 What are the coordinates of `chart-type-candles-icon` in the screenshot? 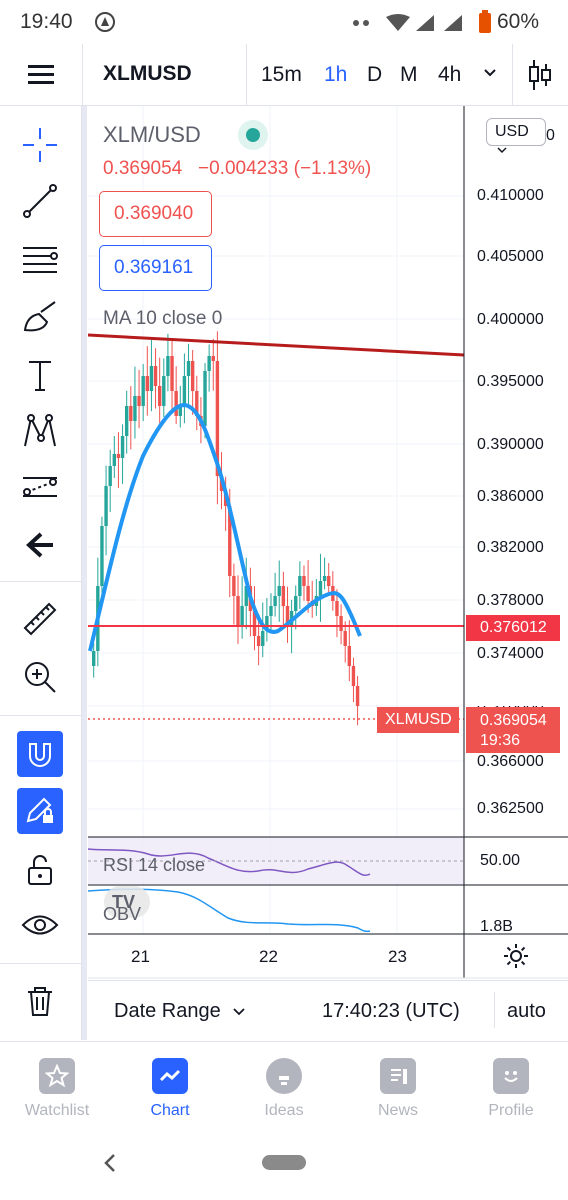 It's located at (540, 77).